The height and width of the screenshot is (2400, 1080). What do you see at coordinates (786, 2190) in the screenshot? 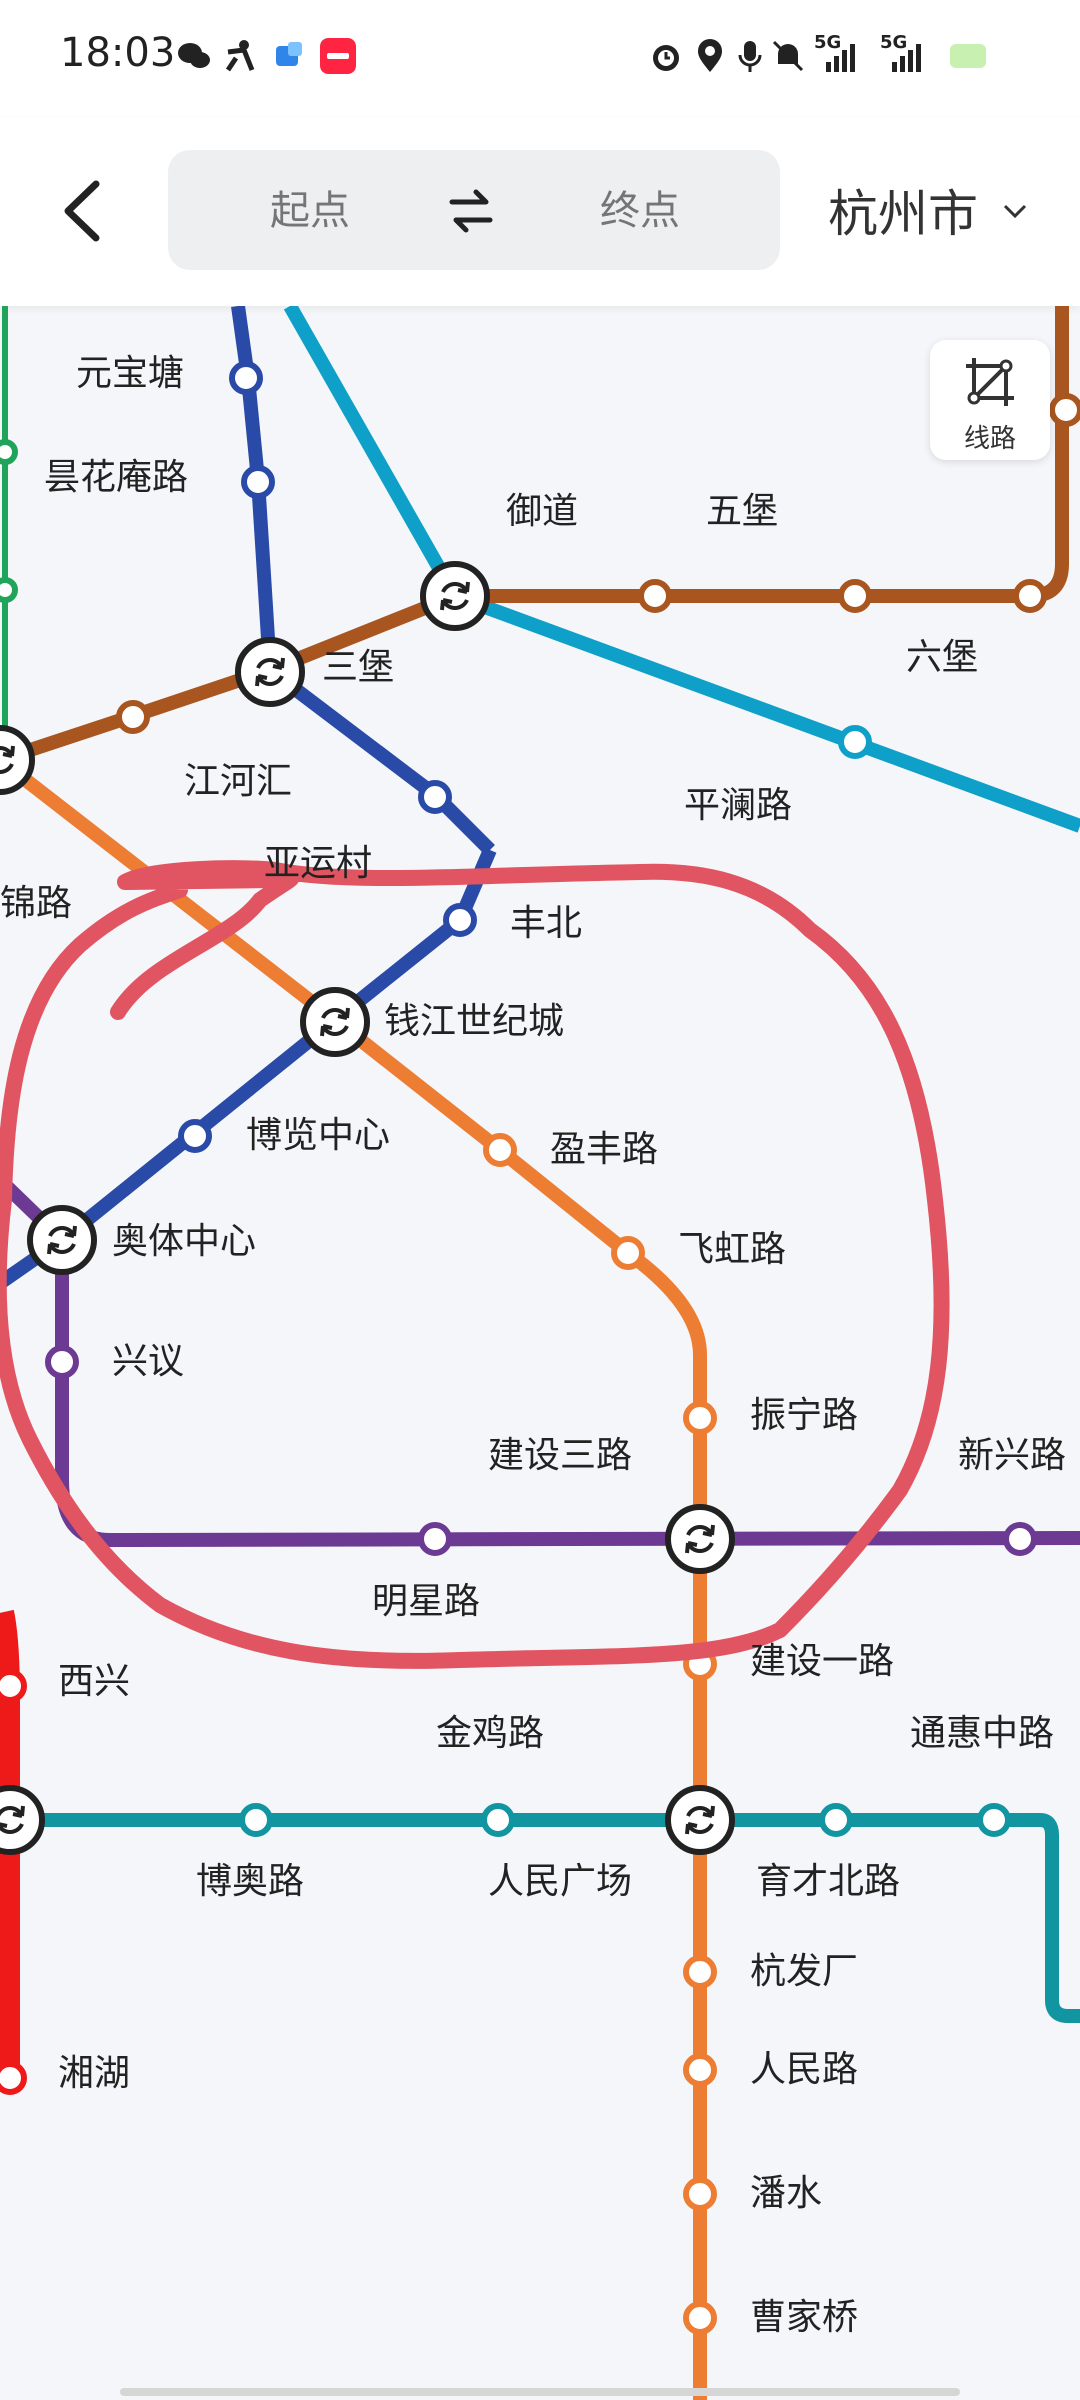
I see `station-label: 潘水` at bounding box center [786, 2190].